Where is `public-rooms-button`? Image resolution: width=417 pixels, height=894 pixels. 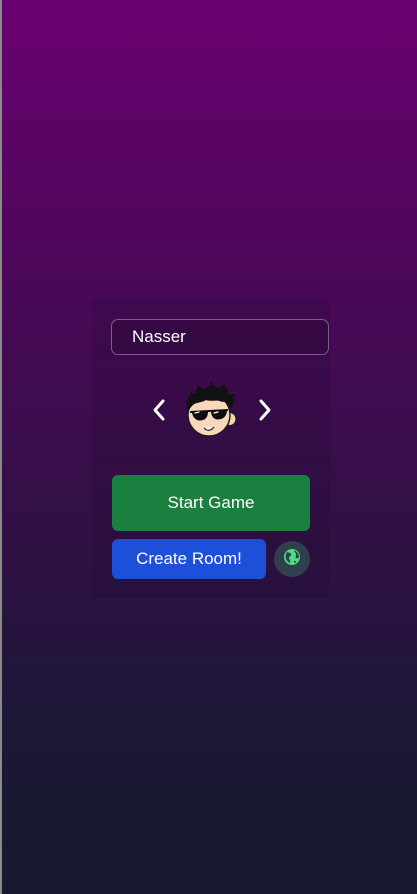
public-rooms-button is located at coordinates (292, 559).